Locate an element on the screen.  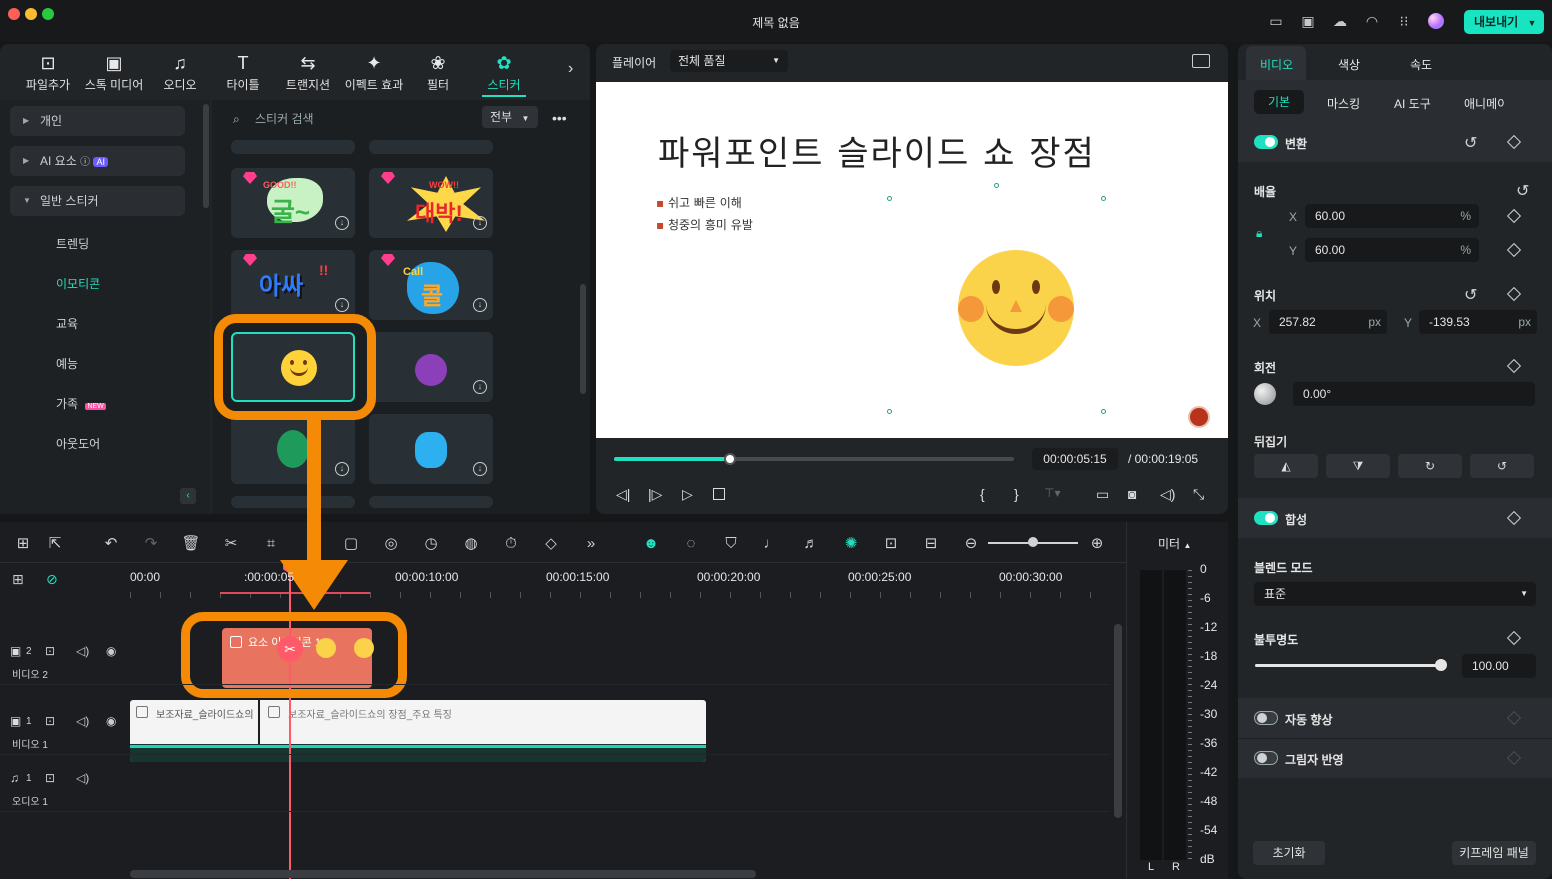
keyframe-icon: ◇ is located at coordinates (551, 544).